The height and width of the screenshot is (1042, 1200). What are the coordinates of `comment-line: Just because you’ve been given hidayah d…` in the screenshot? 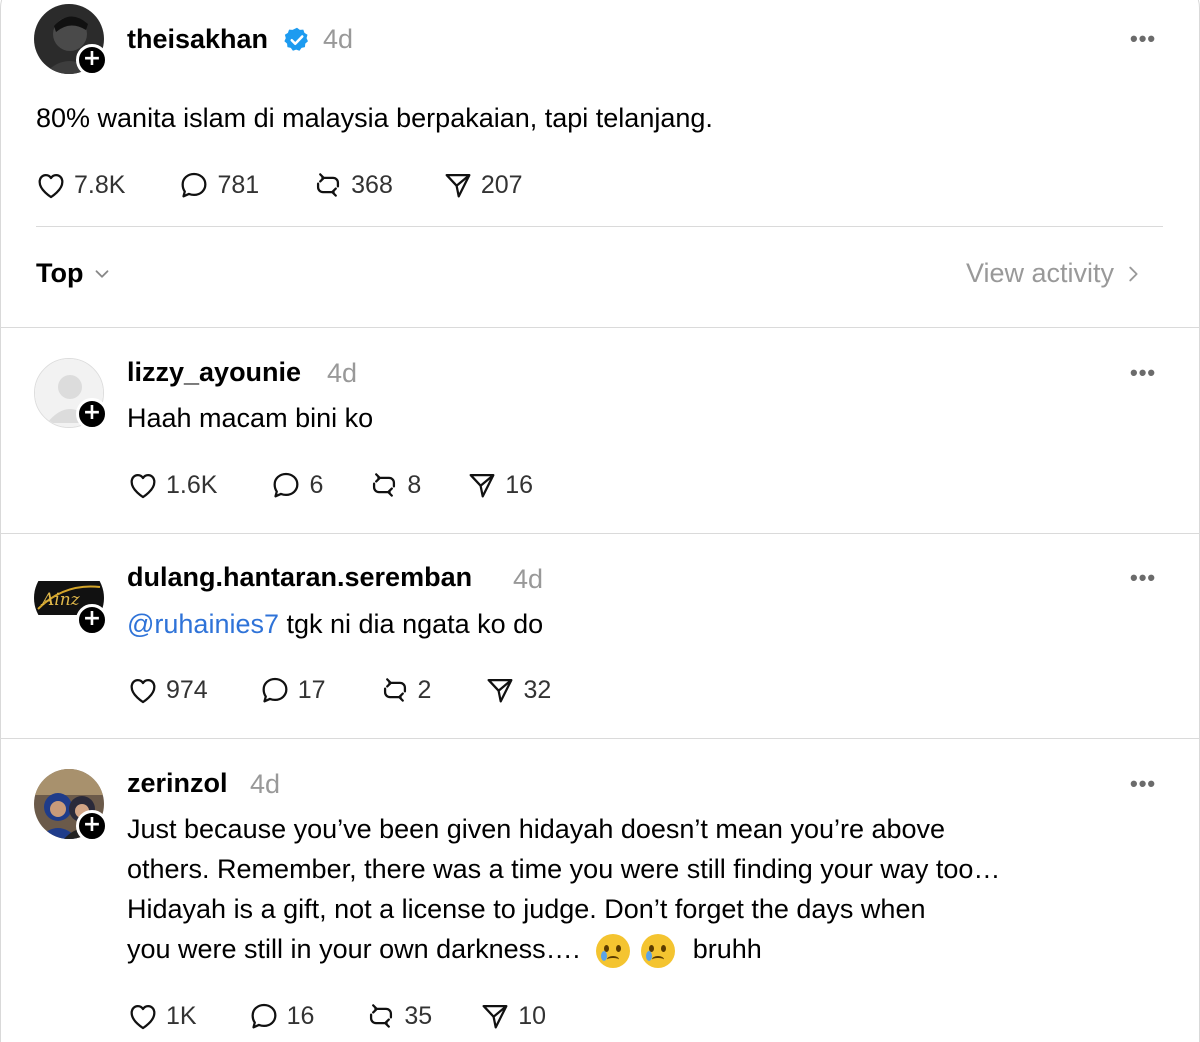 It's located at (536, 829).